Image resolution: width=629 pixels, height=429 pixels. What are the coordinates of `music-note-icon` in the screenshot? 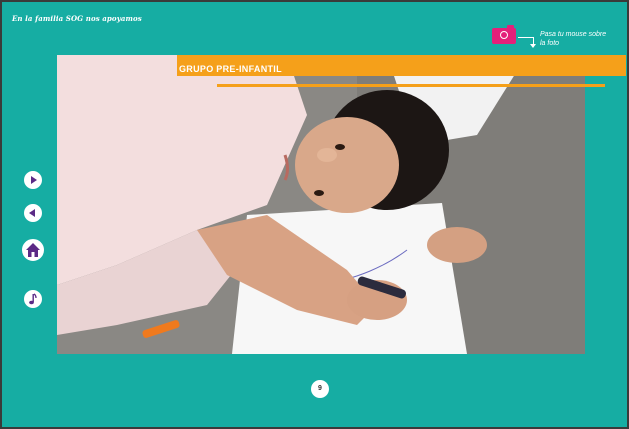 It's located at (33, 299).